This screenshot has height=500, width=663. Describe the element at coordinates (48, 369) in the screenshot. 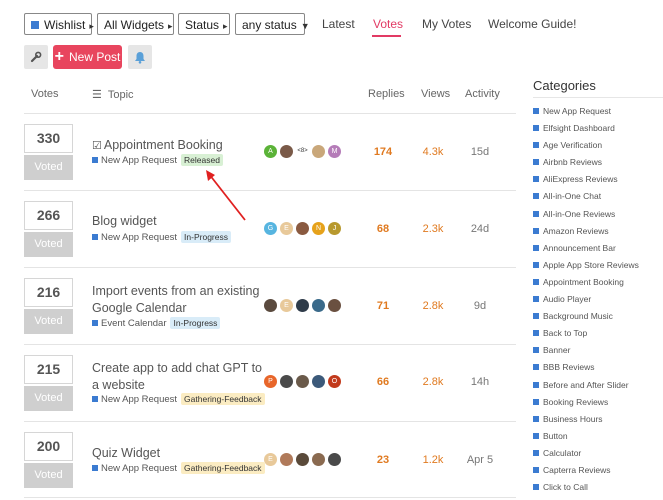

I see `vote-count: 215` at that location.